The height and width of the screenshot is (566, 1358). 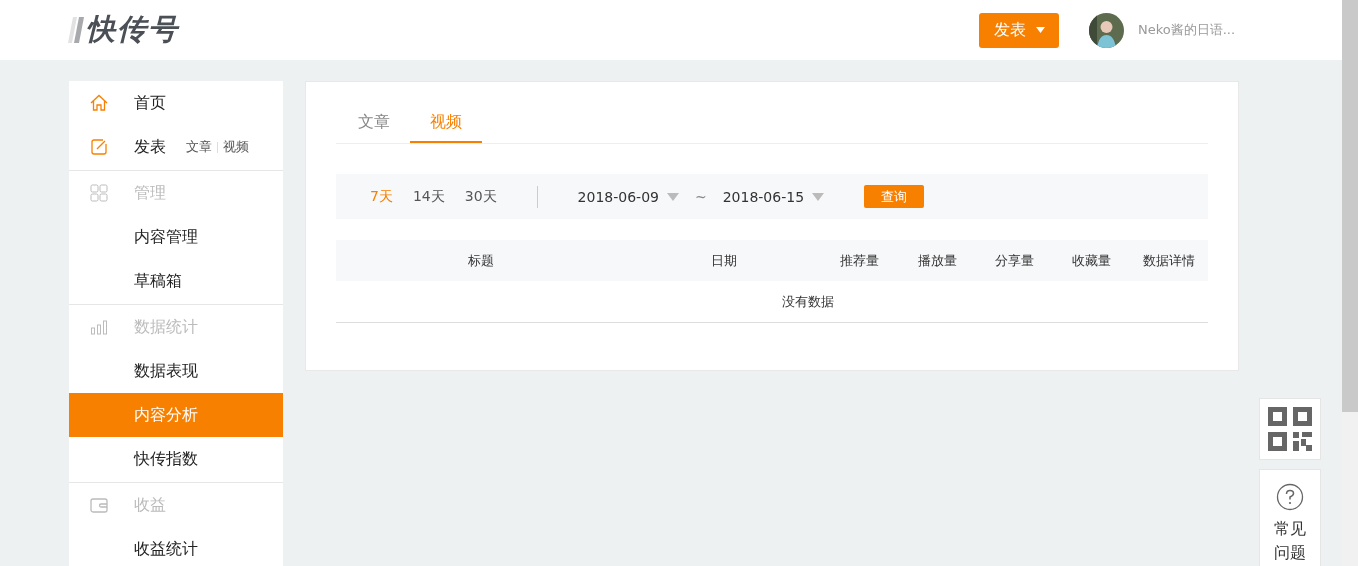 I want to click on range-option: 14天, so click(x=428, y=196).